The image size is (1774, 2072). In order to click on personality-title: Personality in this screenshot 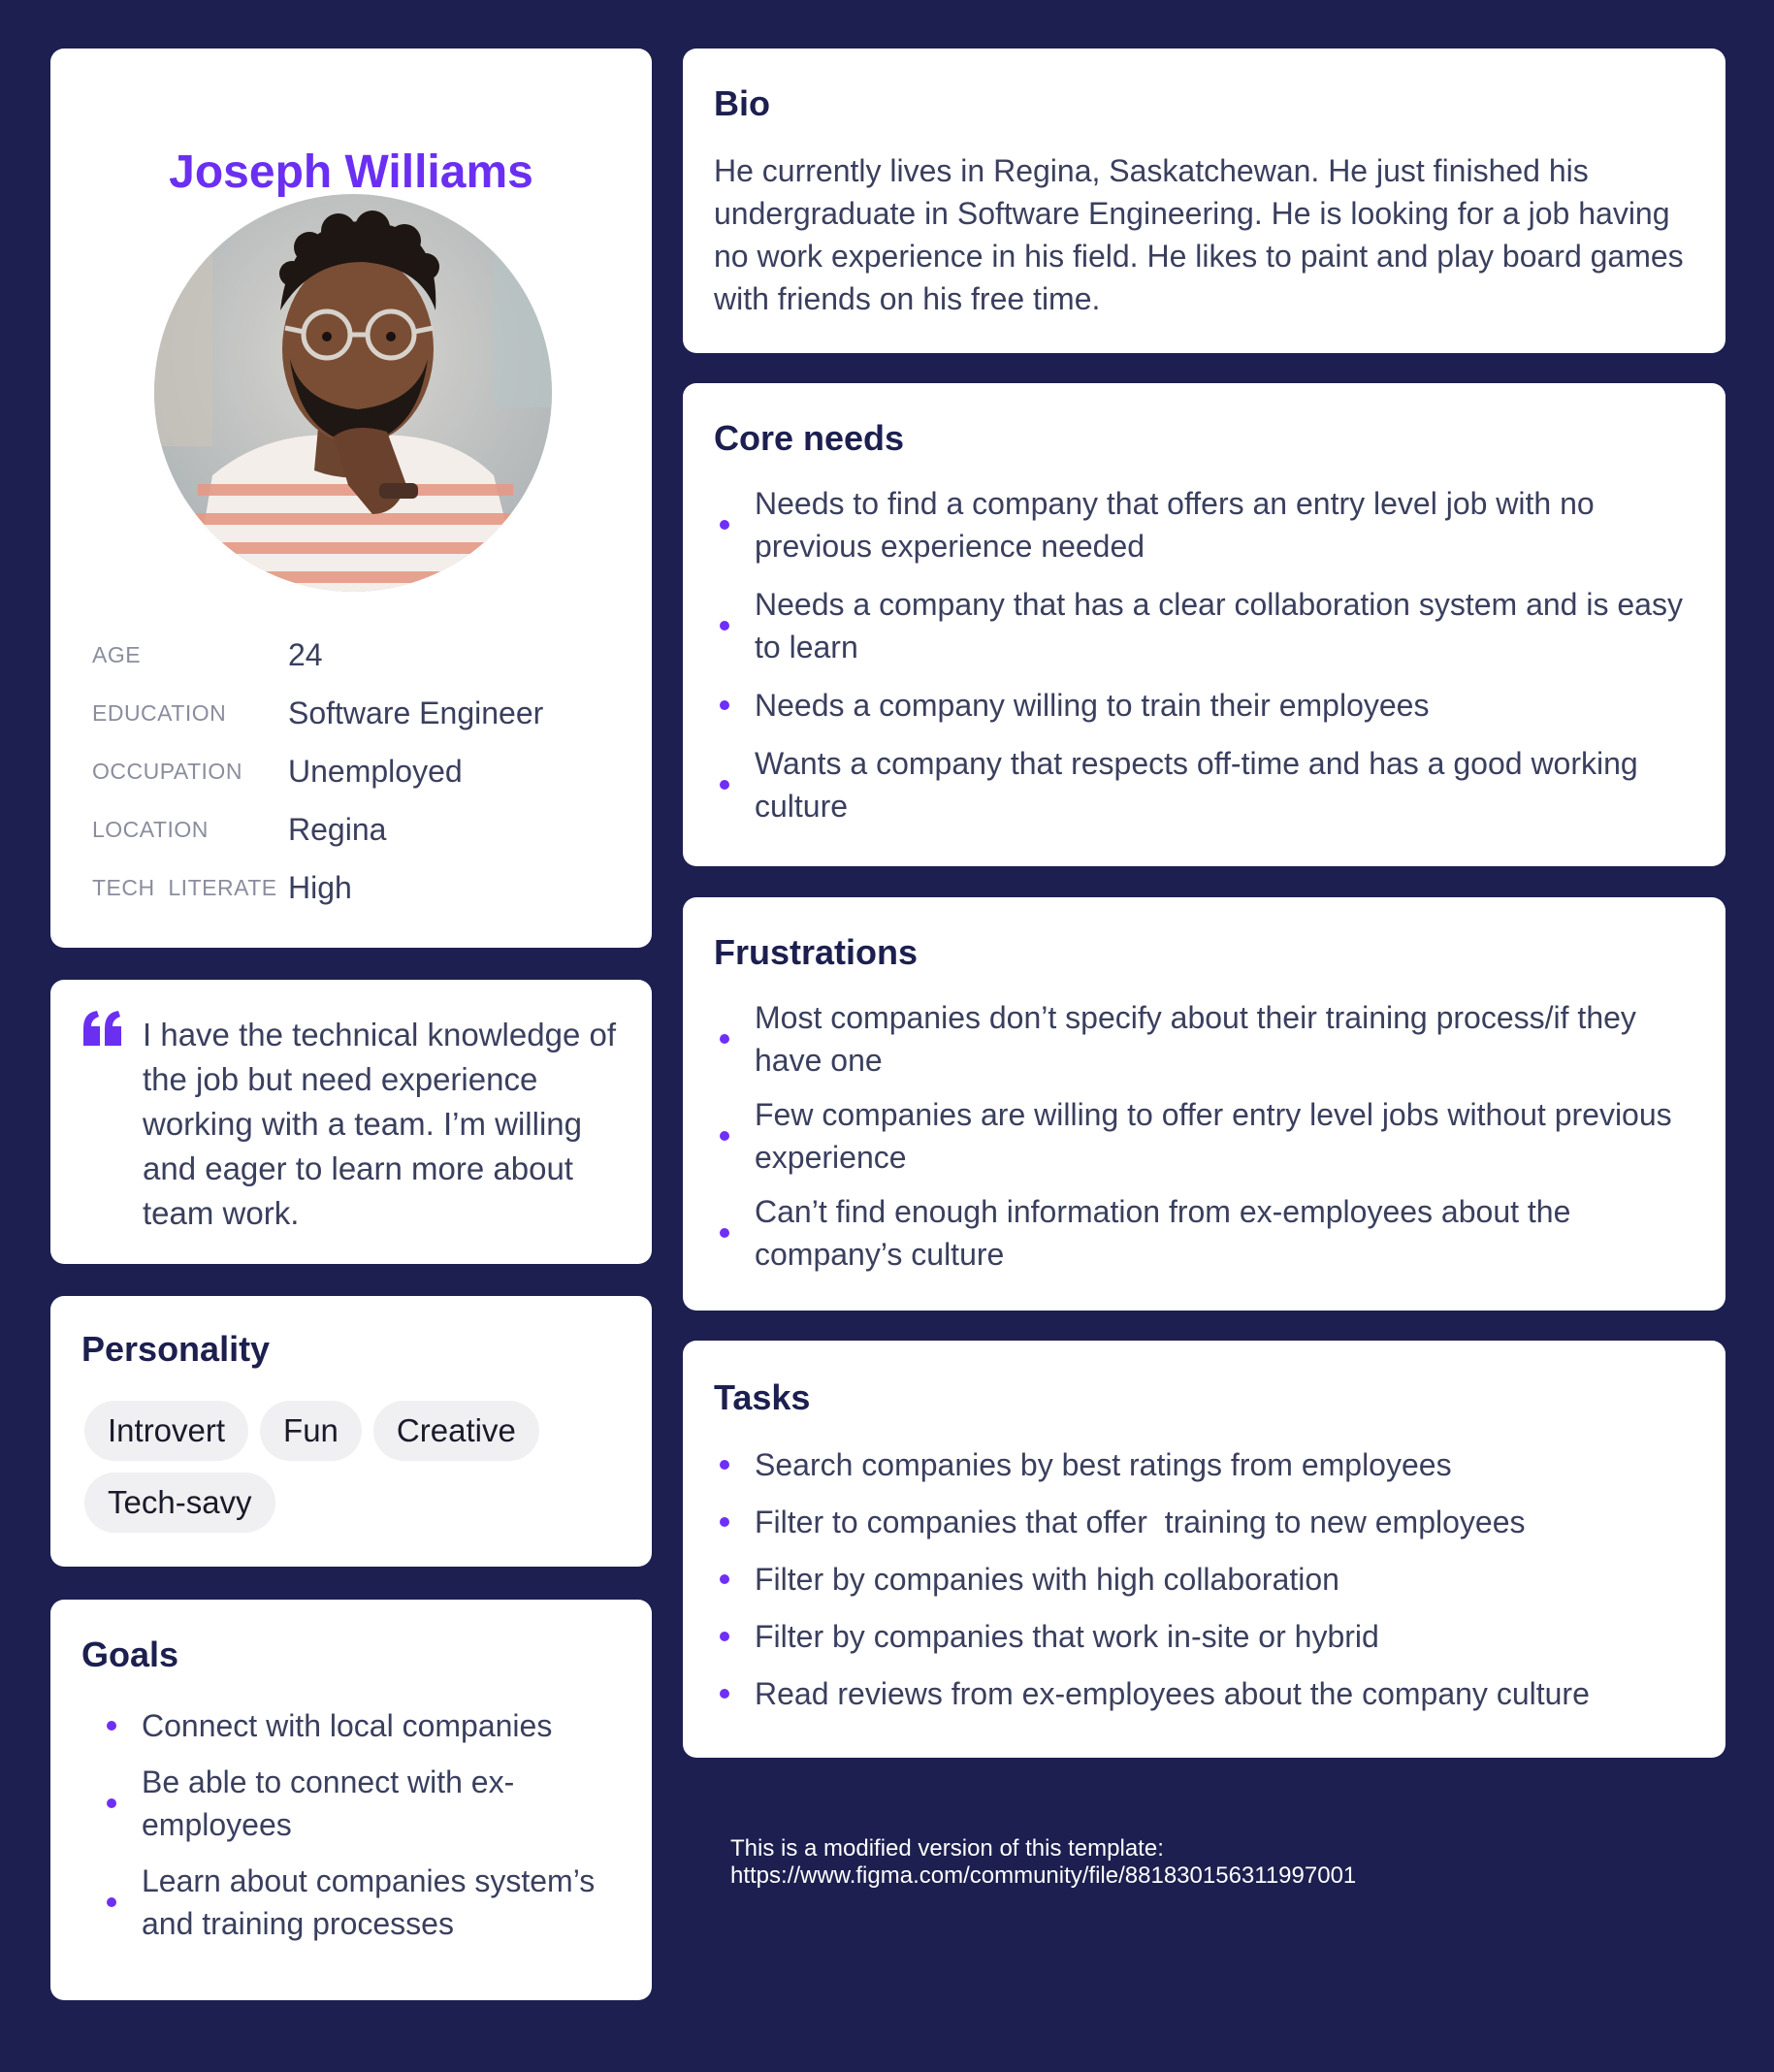, I will do `click(176, 1349)`.